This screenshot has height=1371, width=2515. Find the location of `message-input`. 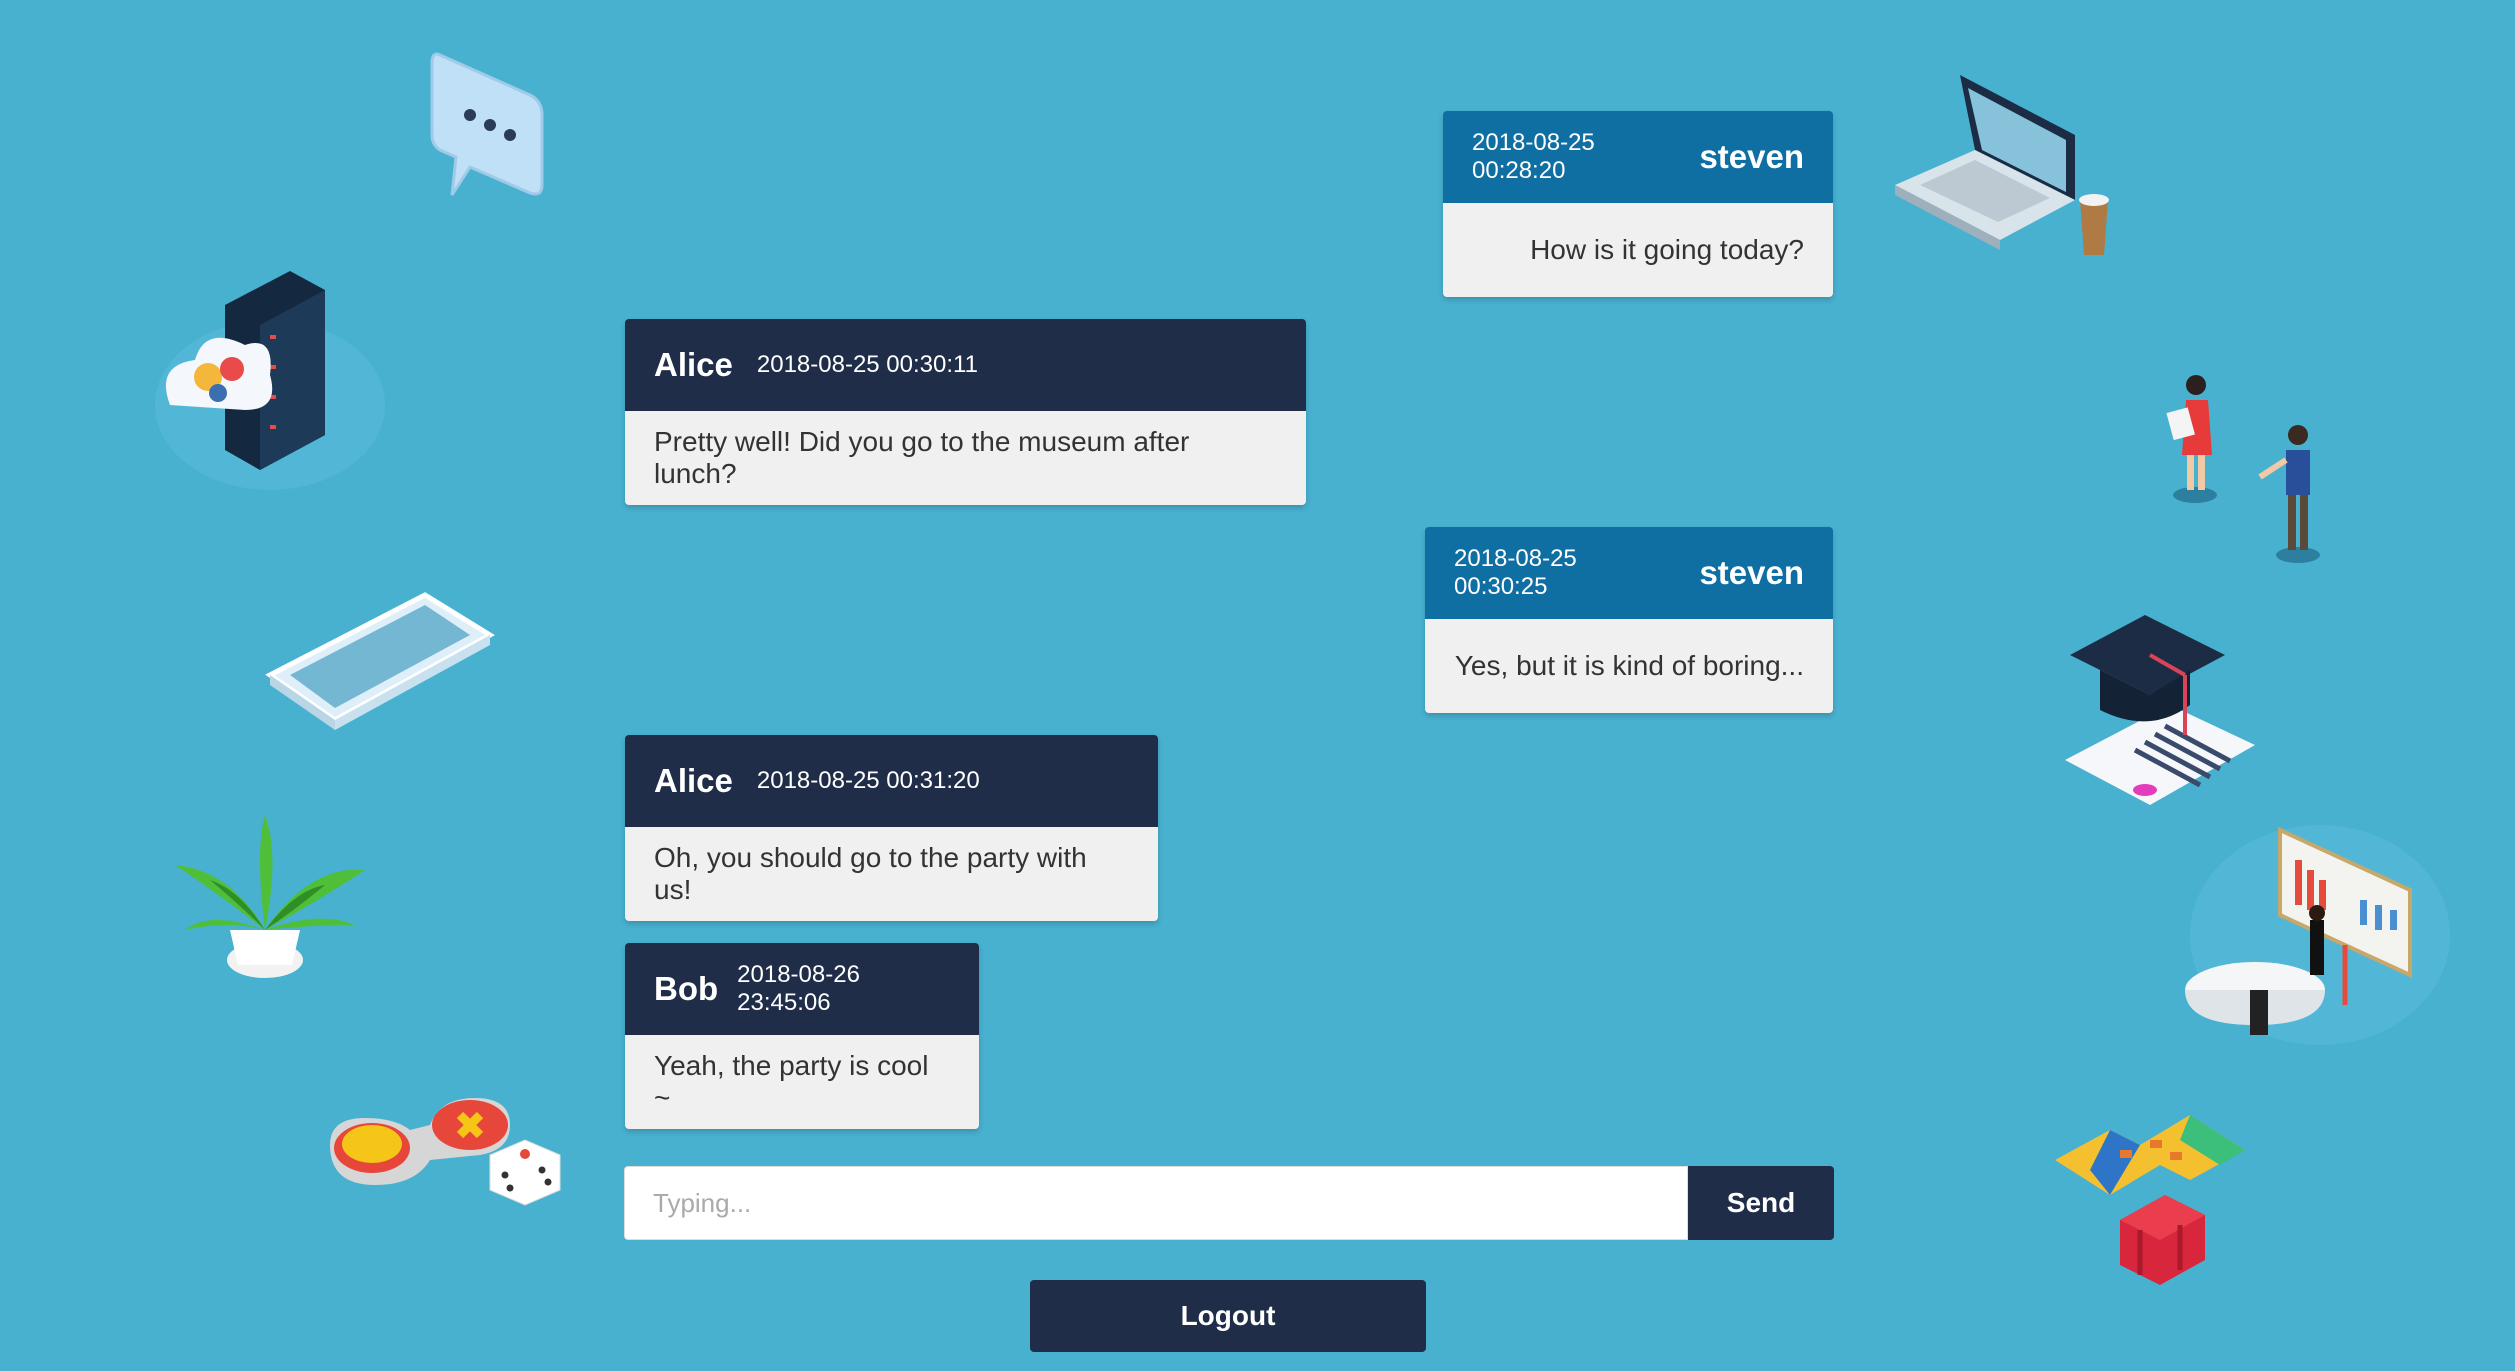

message-input is located at coordinates (1156, 1203).